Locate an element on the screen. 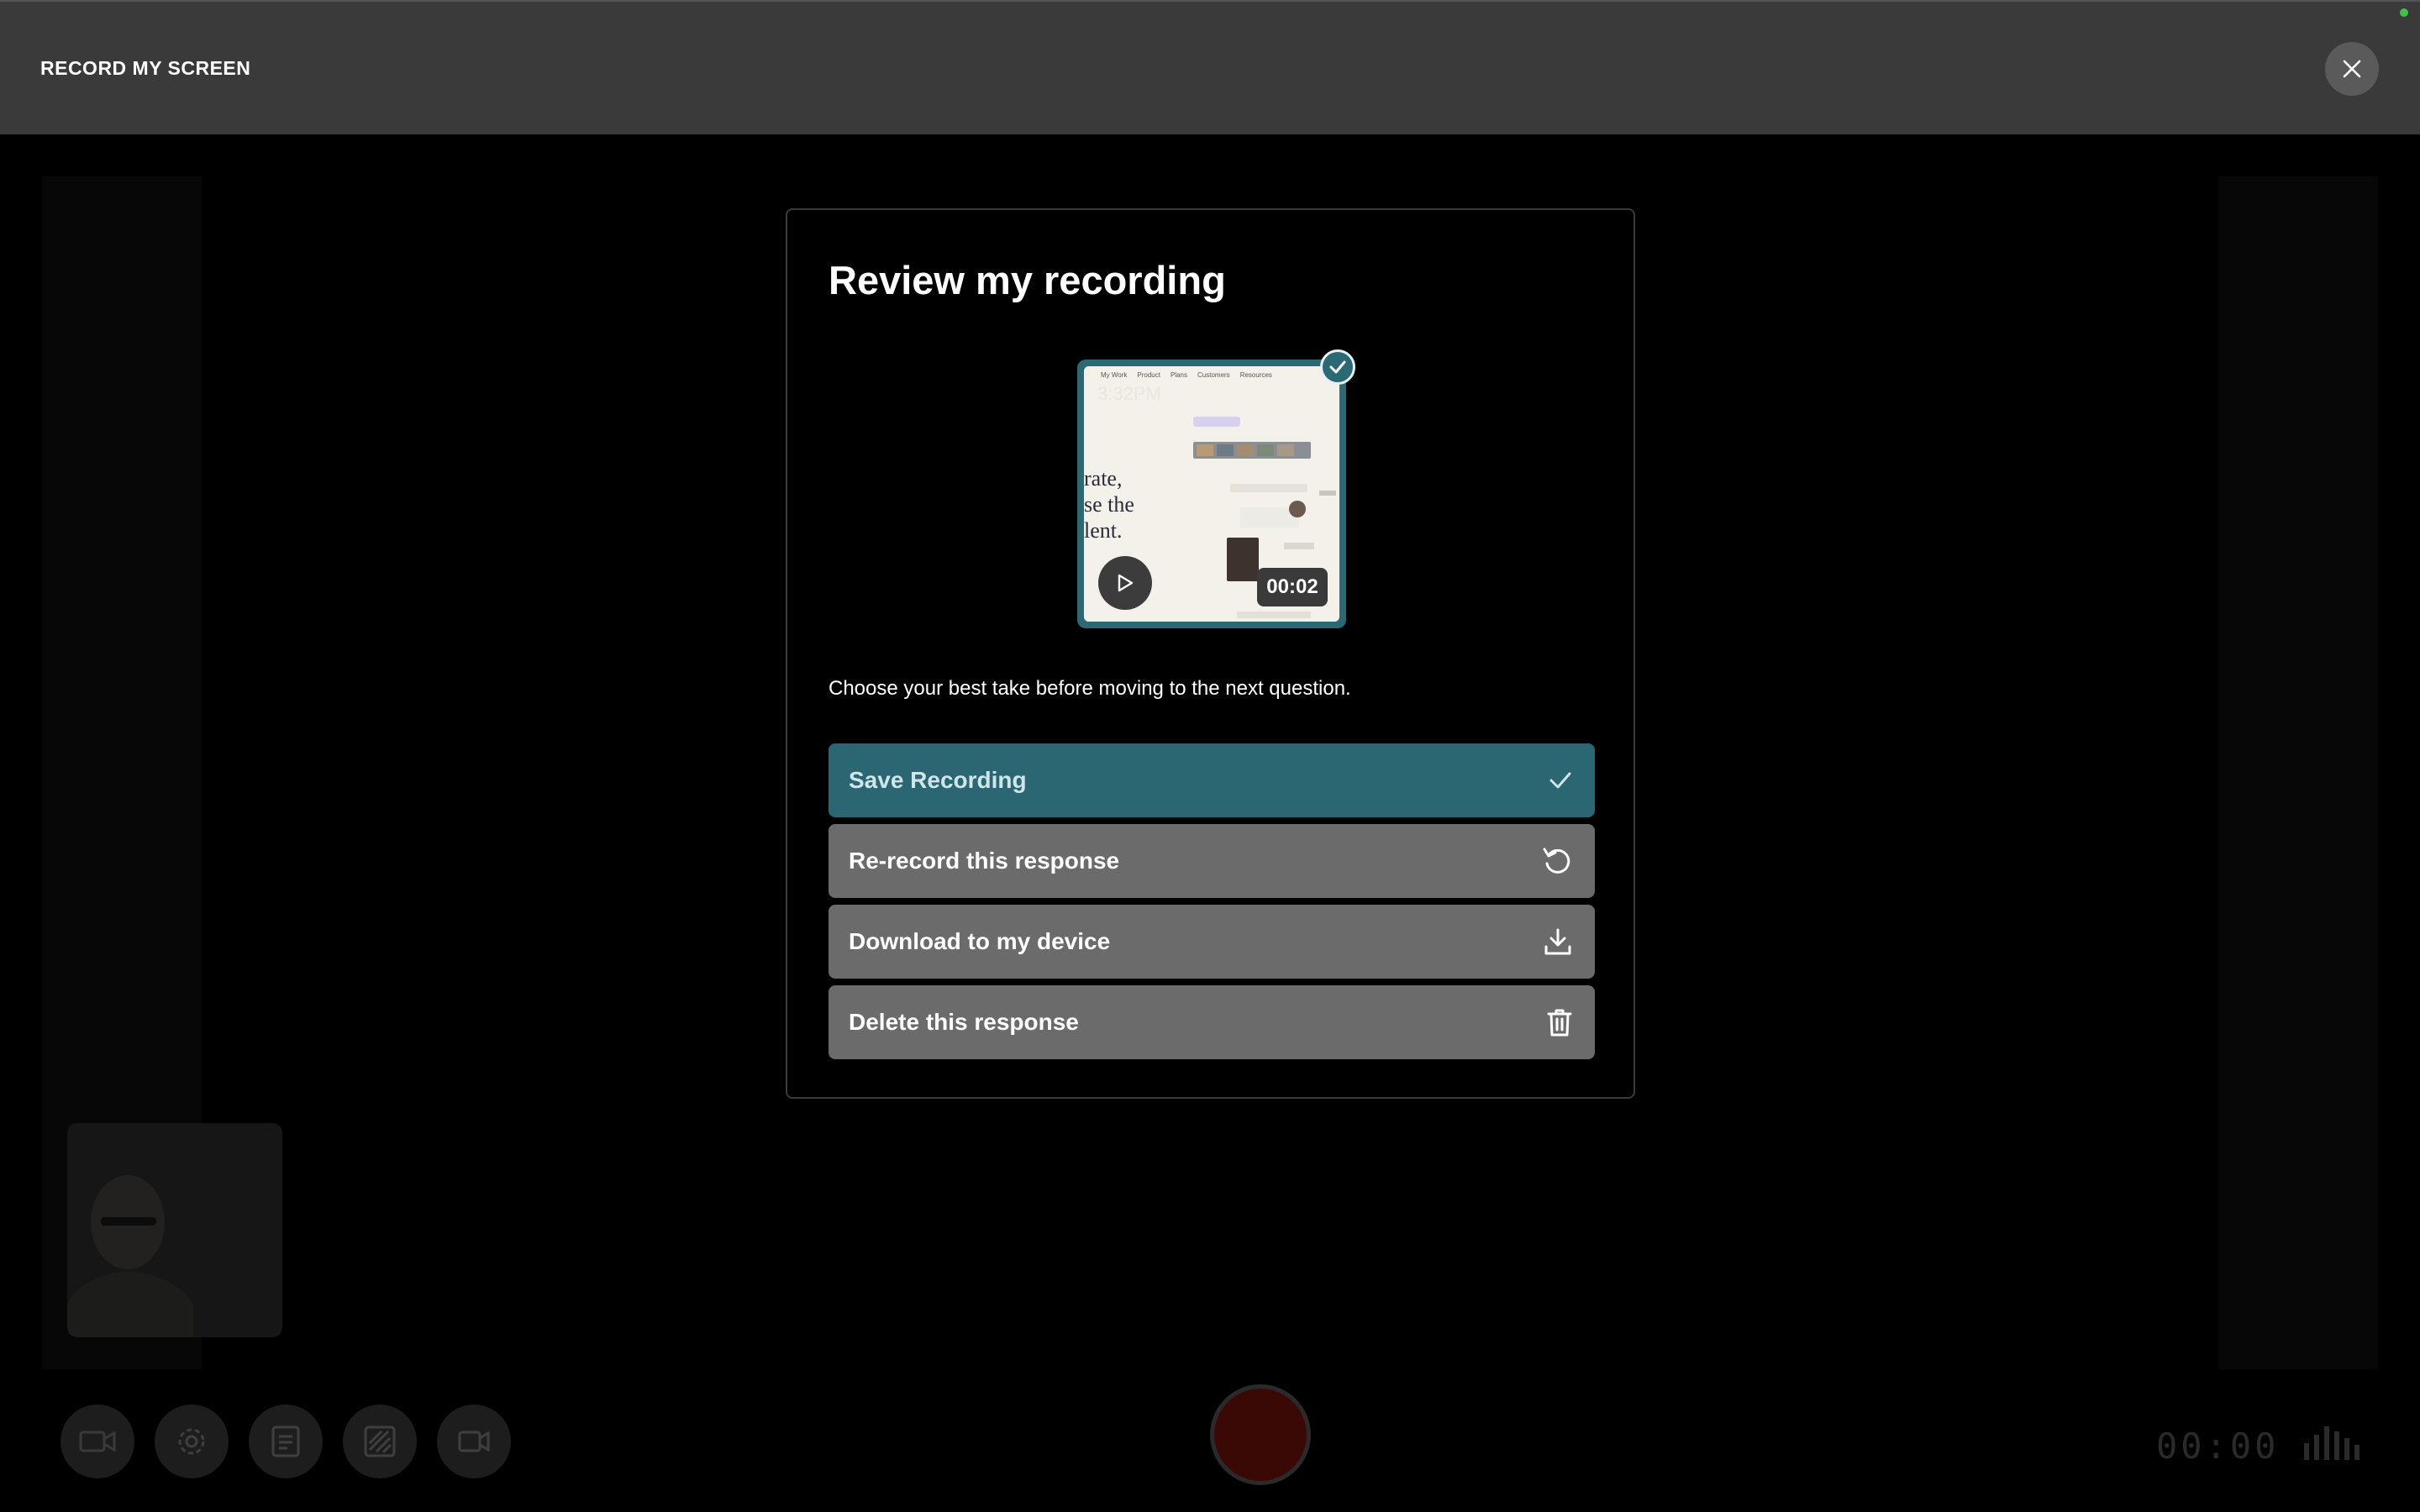 This screenshot has height=1512, width=2420. person-silhouette is located at coordinates (174, 1230).